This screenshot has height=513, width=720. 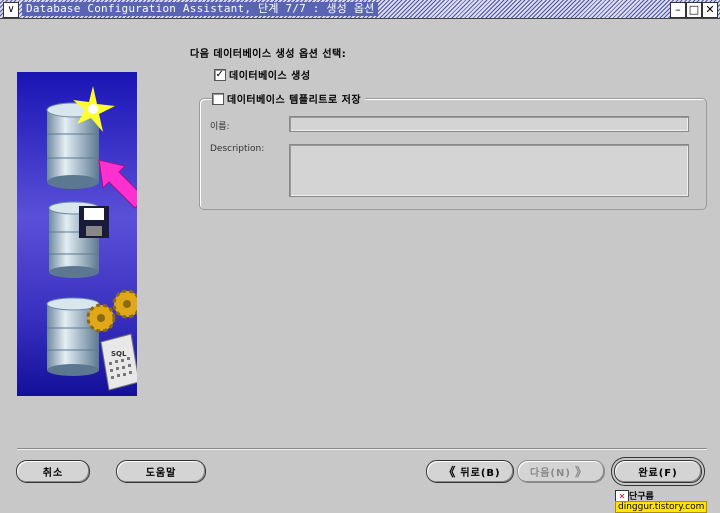 What do you see at coordinates (94, 222) in the screenshot?
I see `floppy-disk-icon` at bounding box center [94, 222].